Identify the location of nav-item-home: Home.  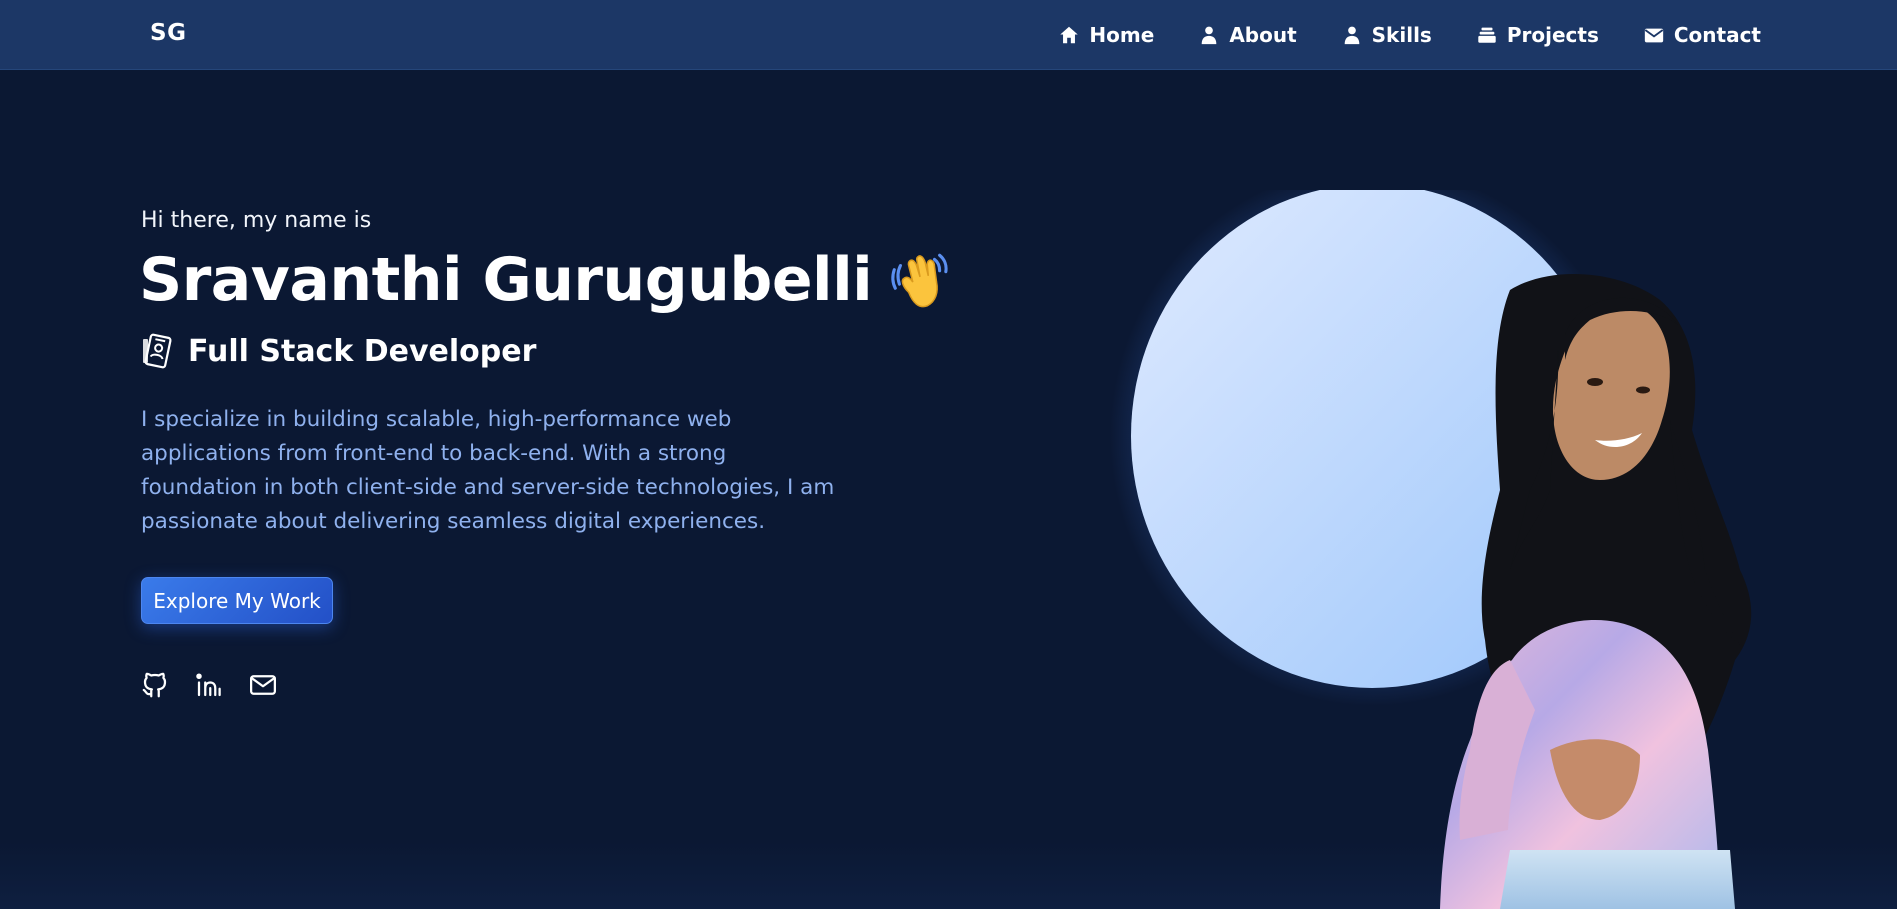
(1106, 35).